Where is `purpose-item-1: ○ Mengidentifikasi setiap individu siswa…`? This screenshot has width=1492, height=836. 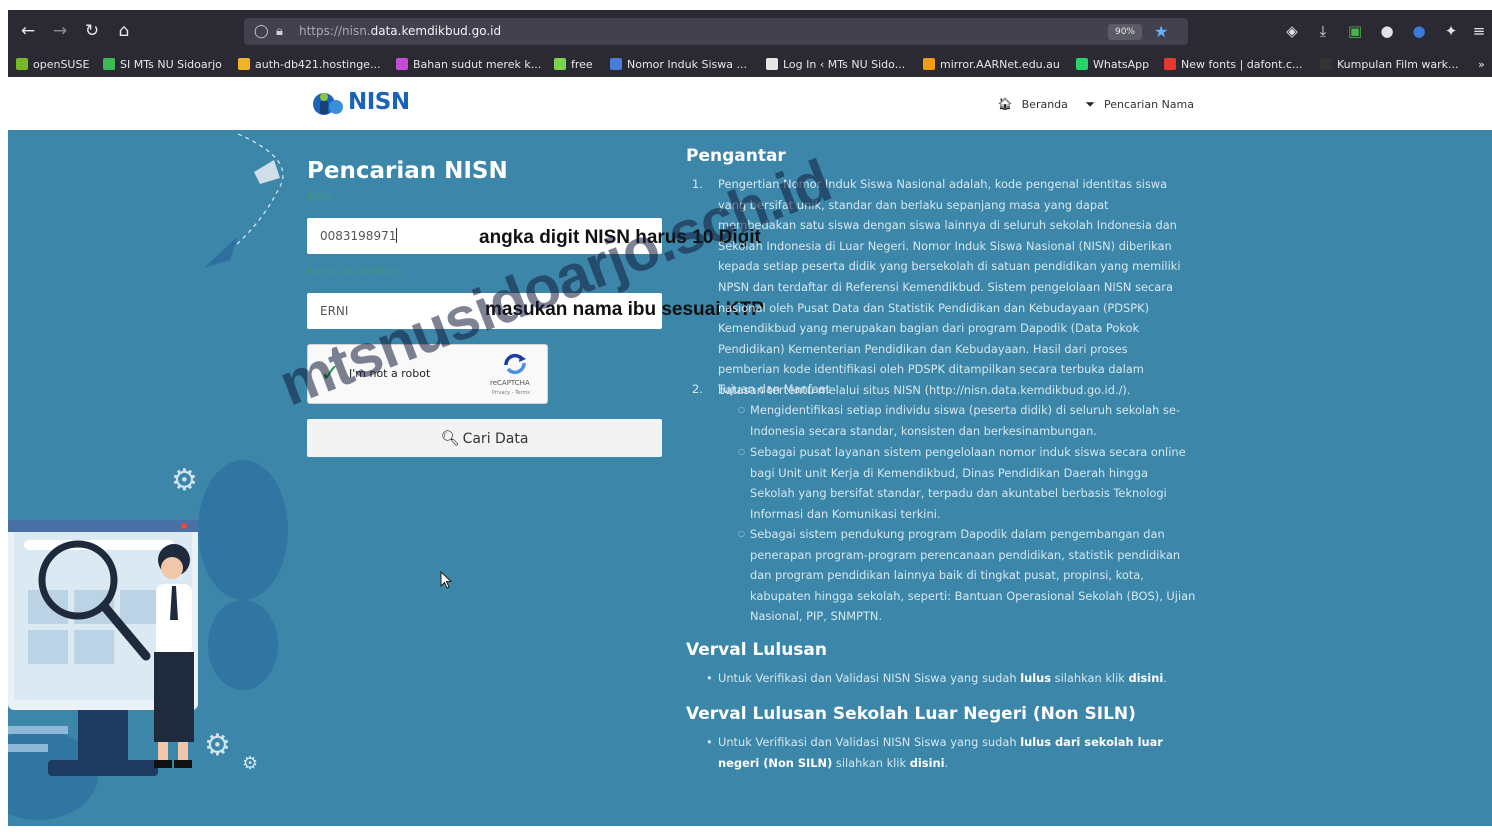 purpose-item-1: ○ Mengidentifikasi setiap individu siswa… is located at coordinates (967, 420).